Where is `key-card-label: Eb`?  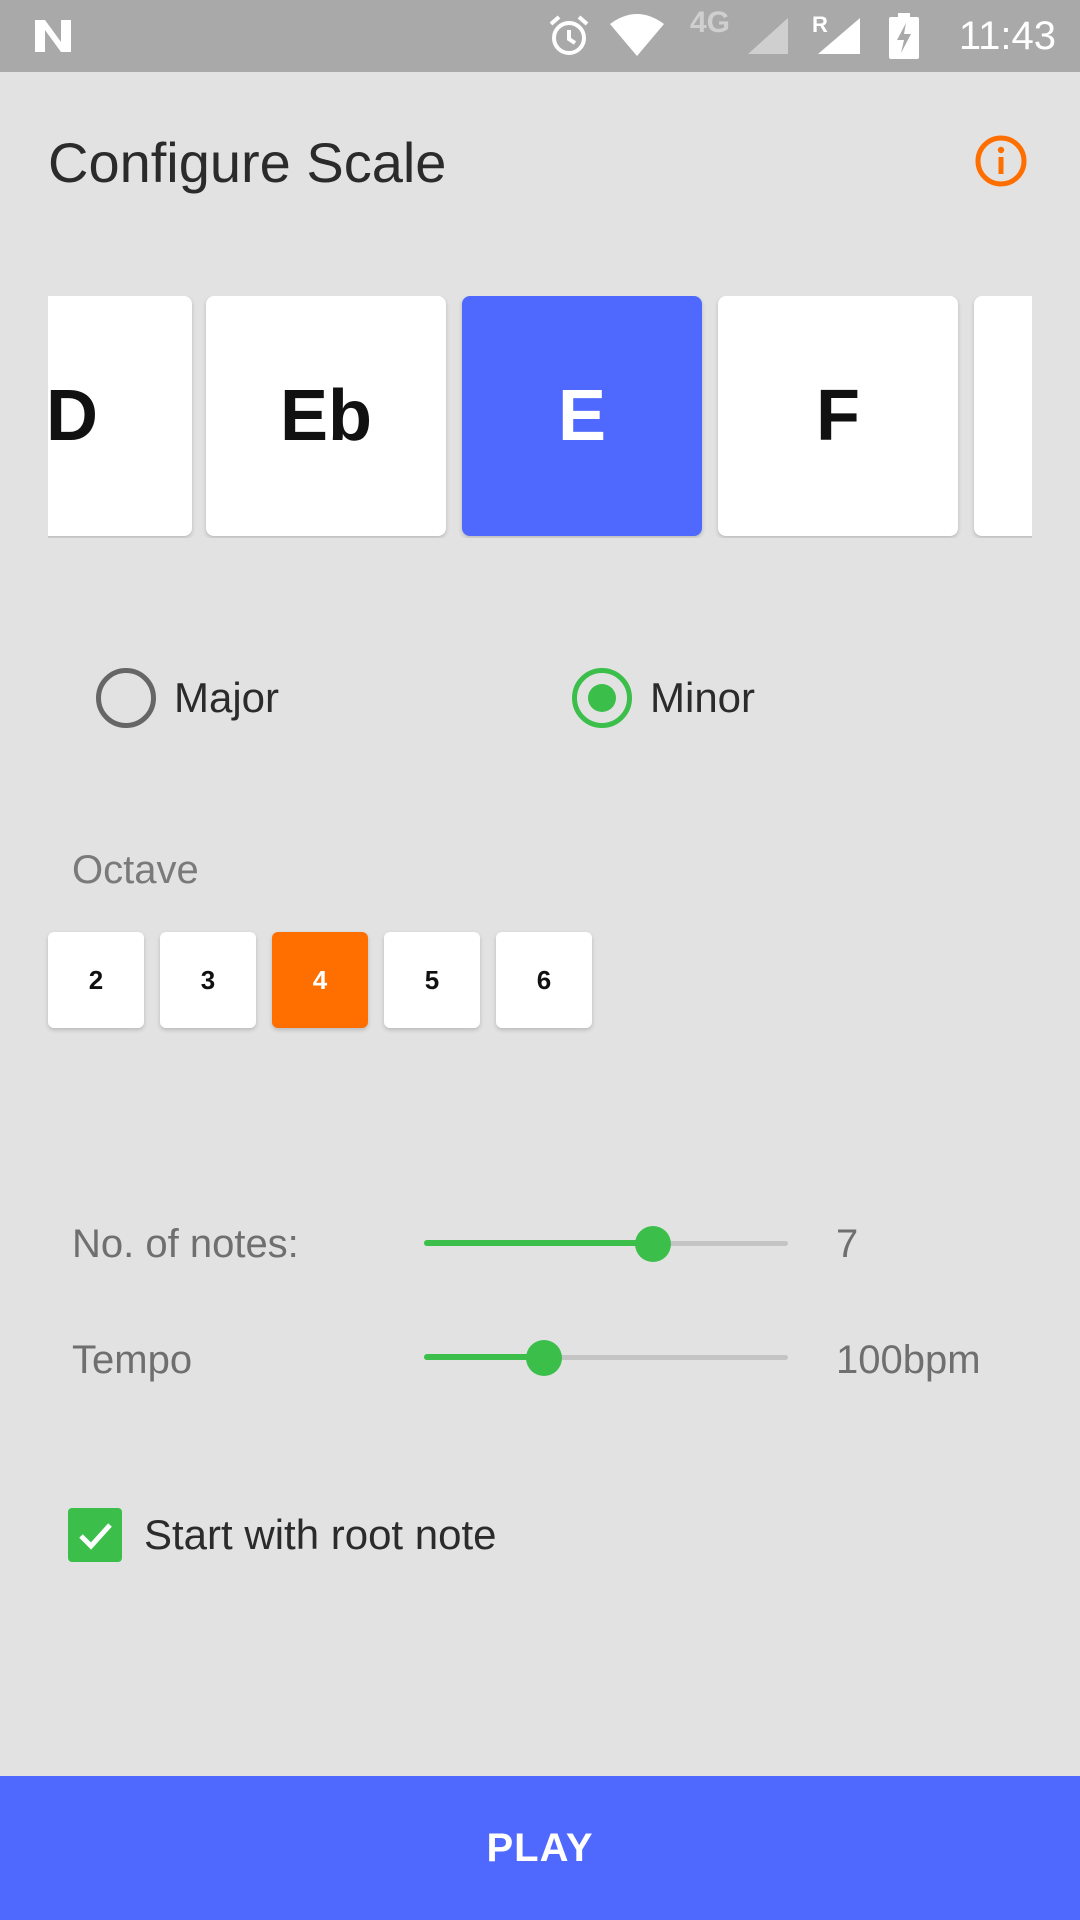
key-card-label: Eb is located at coordinates (325, 416).